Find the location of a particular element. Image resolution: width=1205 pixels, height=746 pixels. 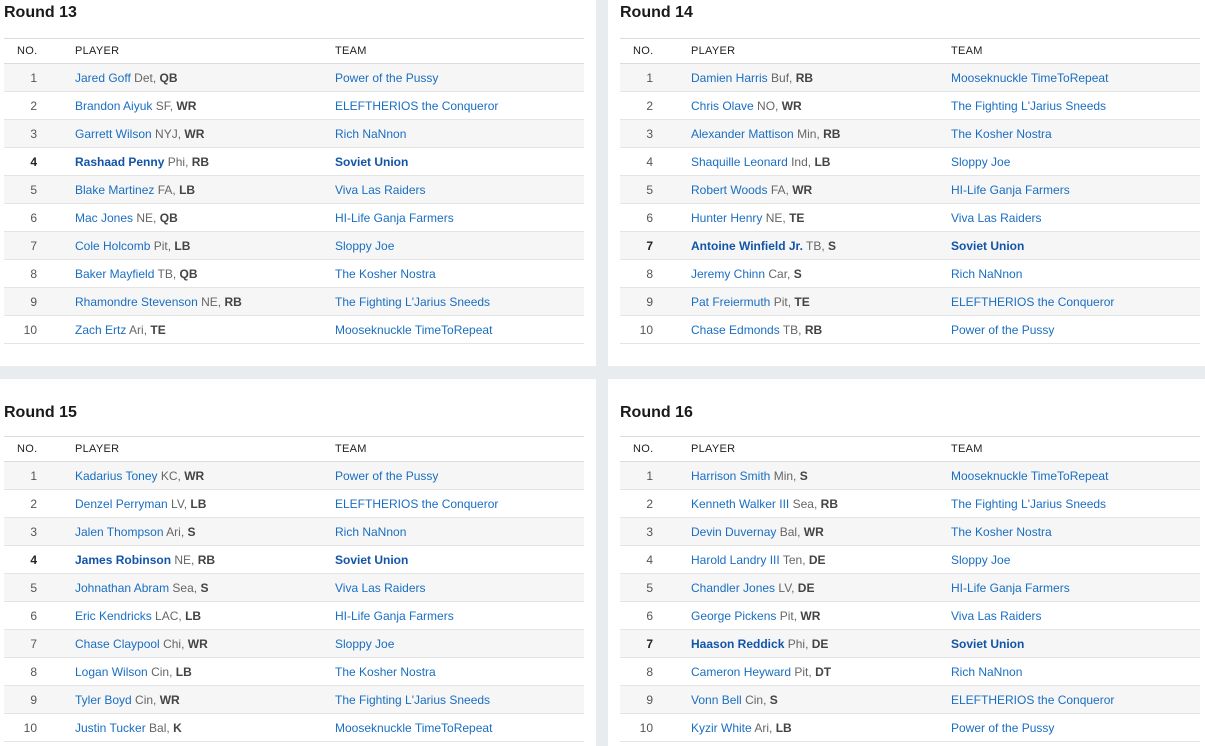

player-name-link: George Pickens is located at coordinates (733, 616).